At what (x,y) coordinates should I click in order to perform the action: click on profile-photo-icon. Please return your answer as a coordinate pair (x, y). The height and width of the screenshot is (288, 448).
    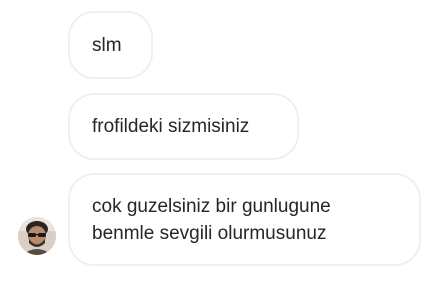
    Looking at the image, I should click on (37, 236).